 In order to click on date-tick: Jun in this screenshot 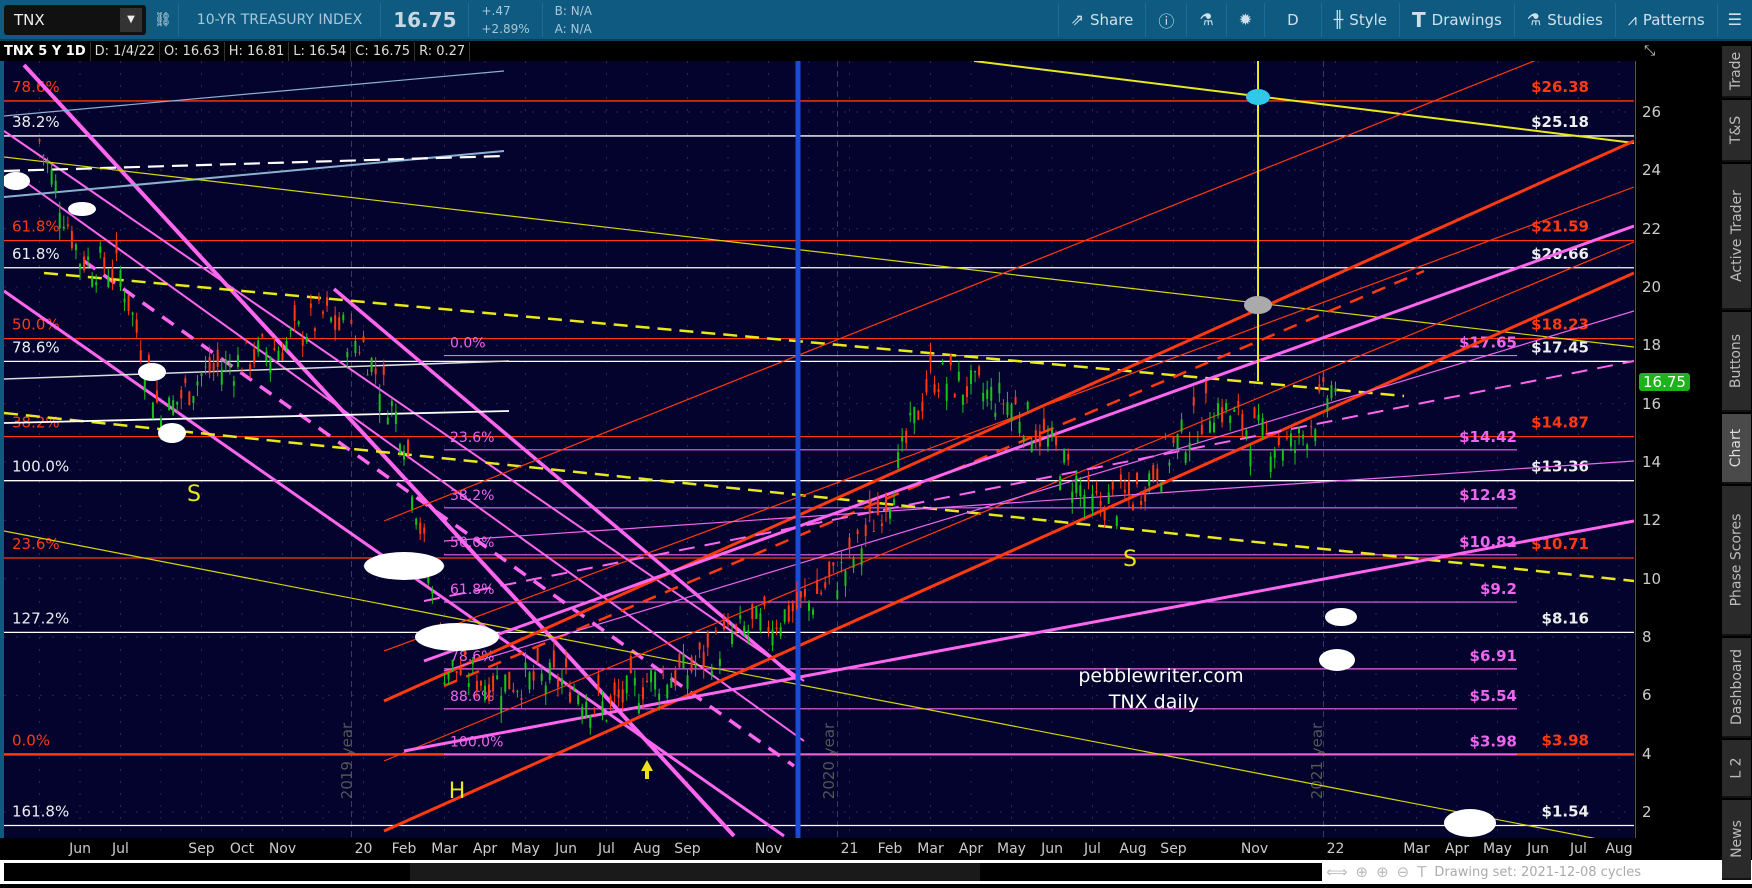, I will do `click(1052, 849)`.